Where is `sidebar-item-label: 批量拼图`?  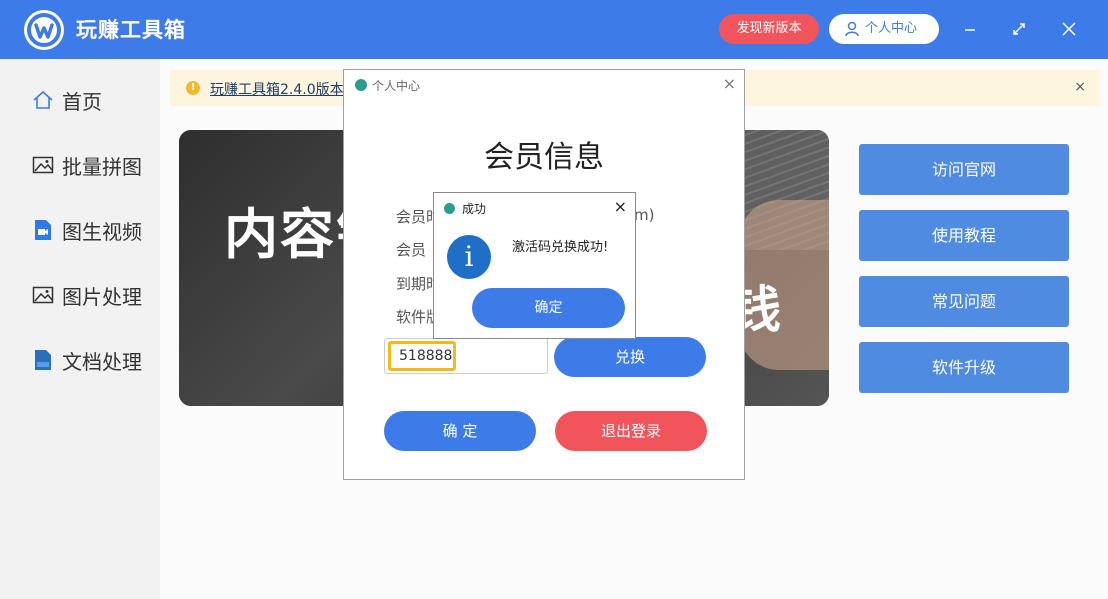 sidebar-item-label: 批量拼图 is located at coordinates (102, 166).